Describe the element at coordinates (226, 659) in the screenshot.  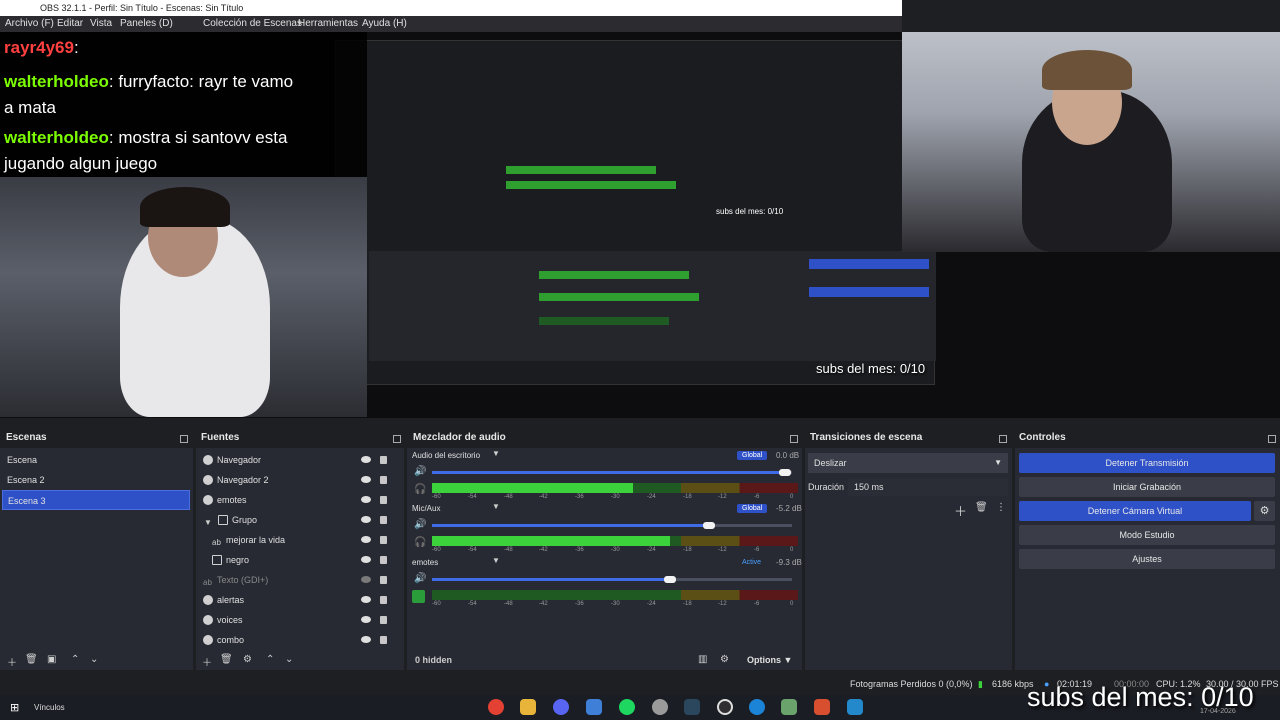
I see `remove-source-icon: 🗑` at that location.